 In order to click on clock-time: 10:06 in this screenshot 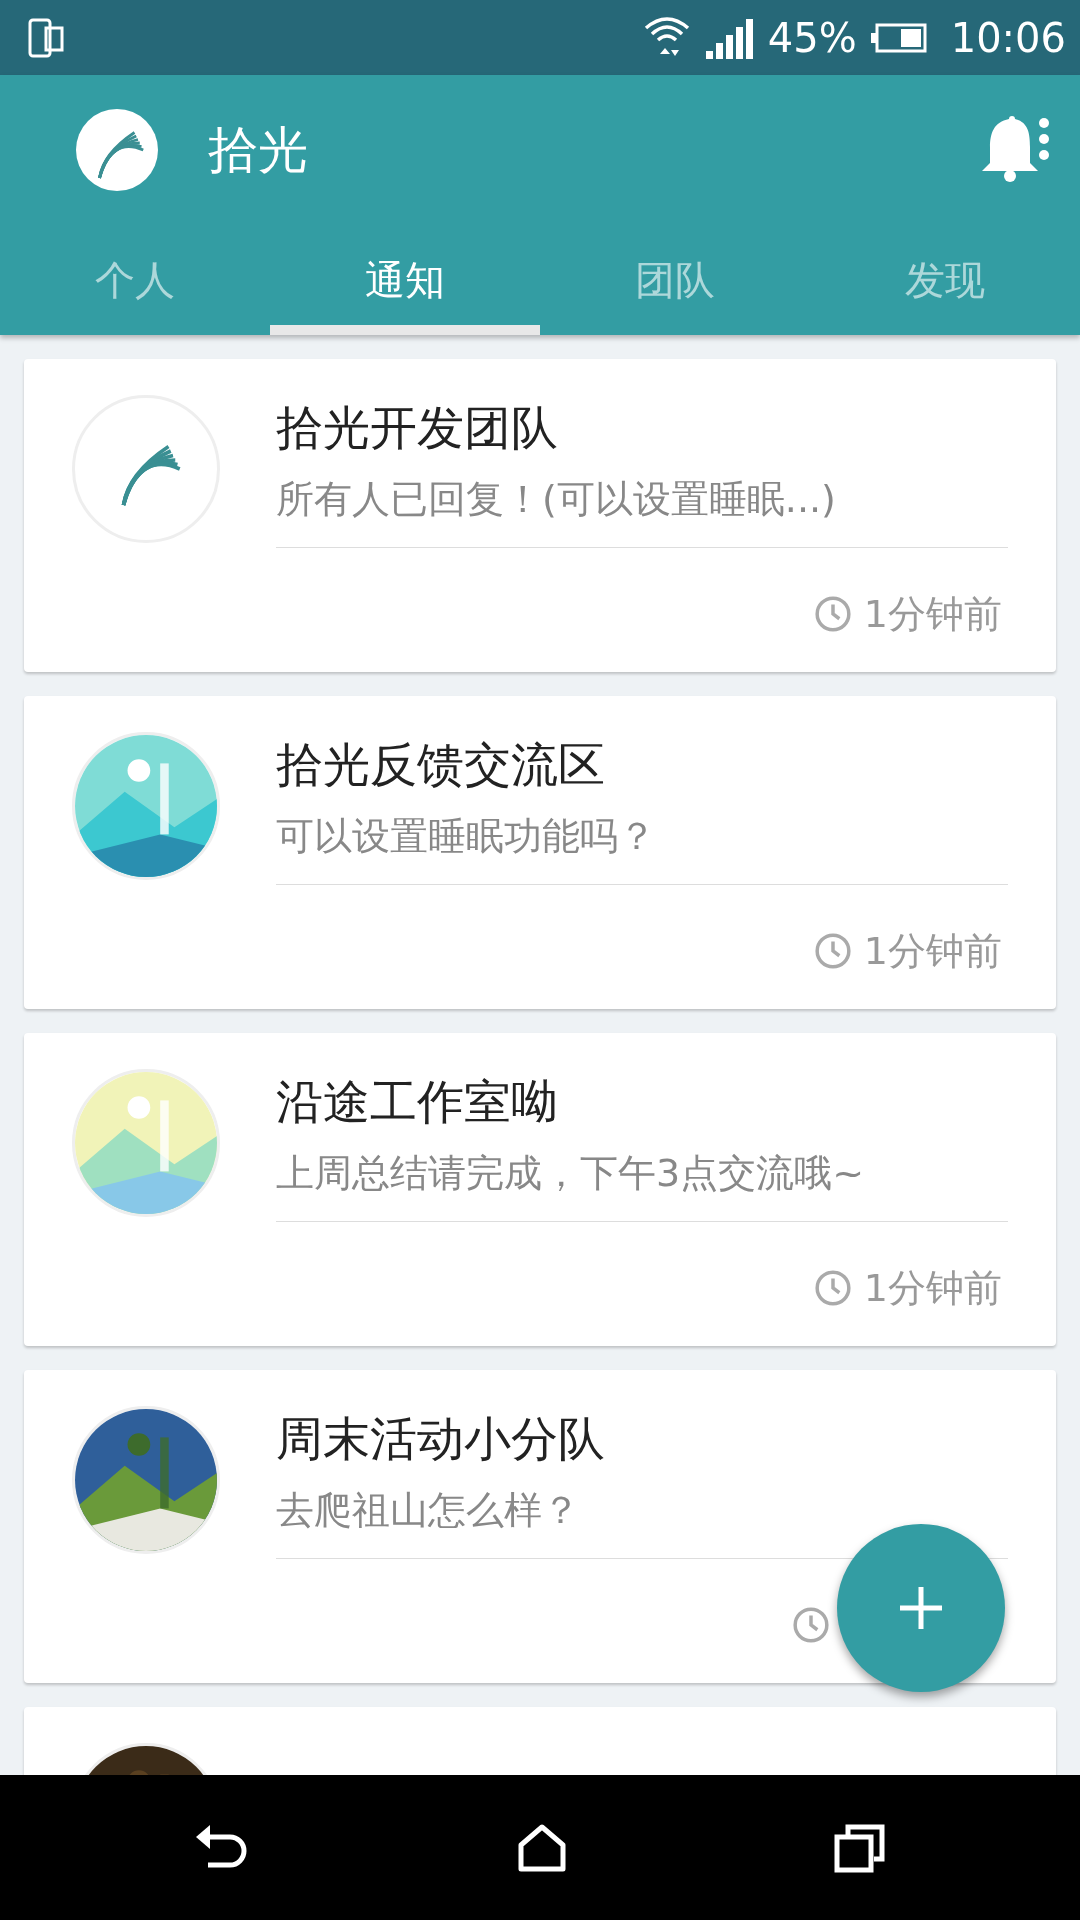, I will do `click(1008, 37)`.